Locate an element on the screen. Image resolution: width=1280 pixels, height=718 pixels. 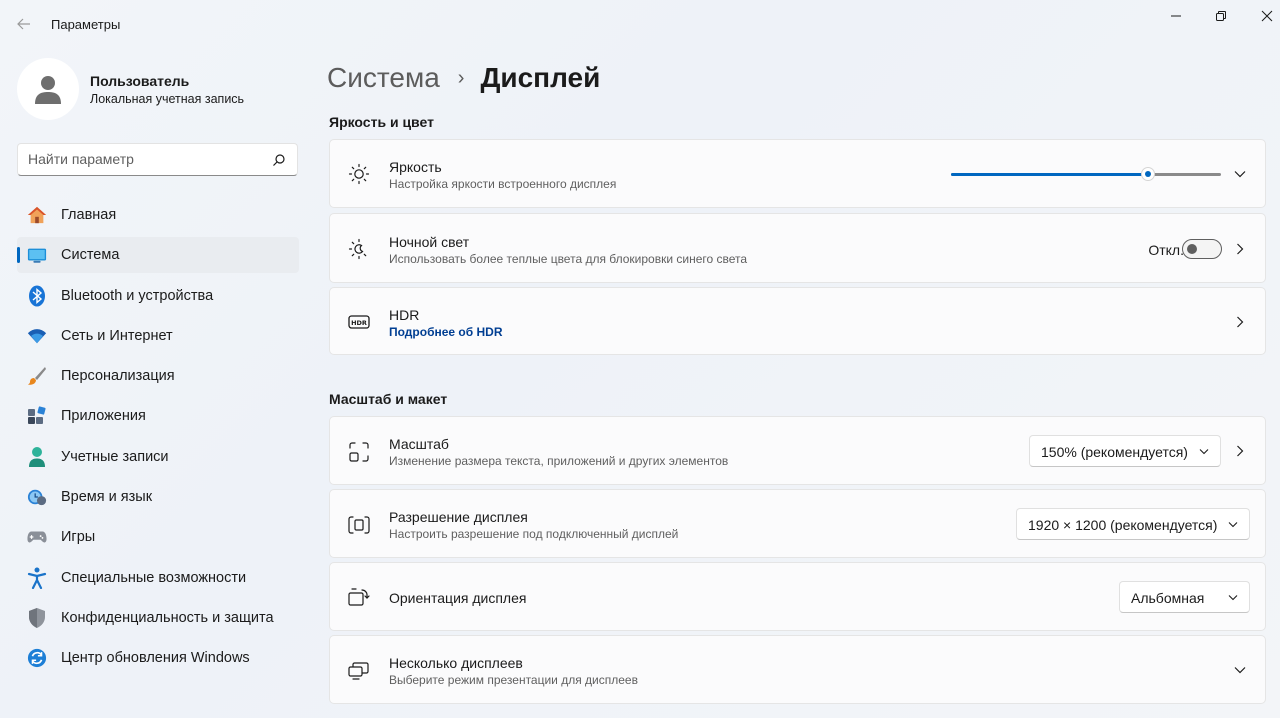
bluetooth-icon is located at coordinates (37, 296).